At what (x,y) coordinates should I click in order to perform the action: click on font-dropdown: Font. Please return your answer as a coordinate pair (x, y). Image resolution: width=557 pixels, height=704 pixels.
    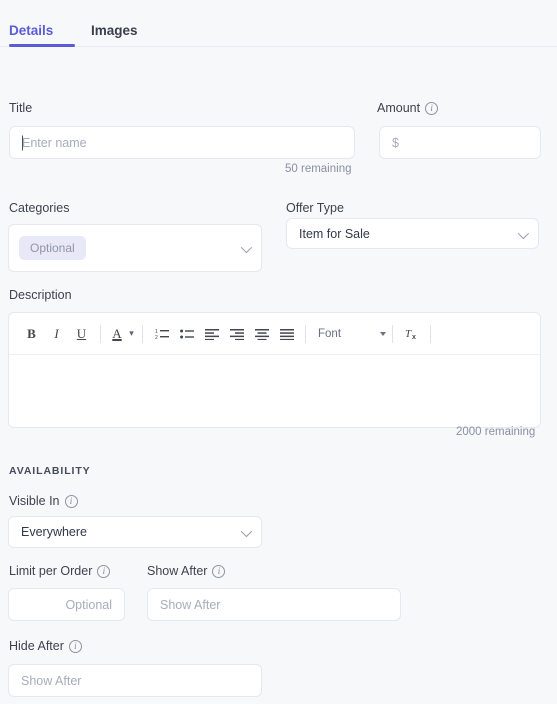
    Looking at the image, I should click on (349, 334).